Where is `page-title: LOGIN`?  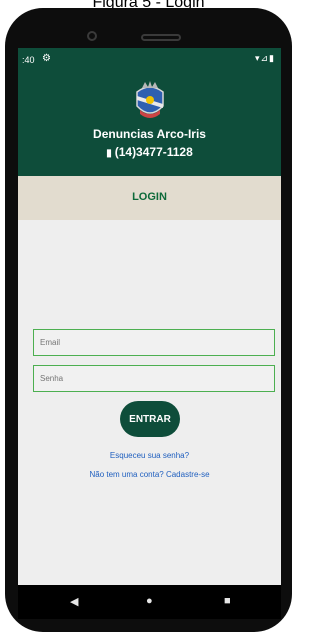
page-title: LOGIN is located at coordinates (149, 197).